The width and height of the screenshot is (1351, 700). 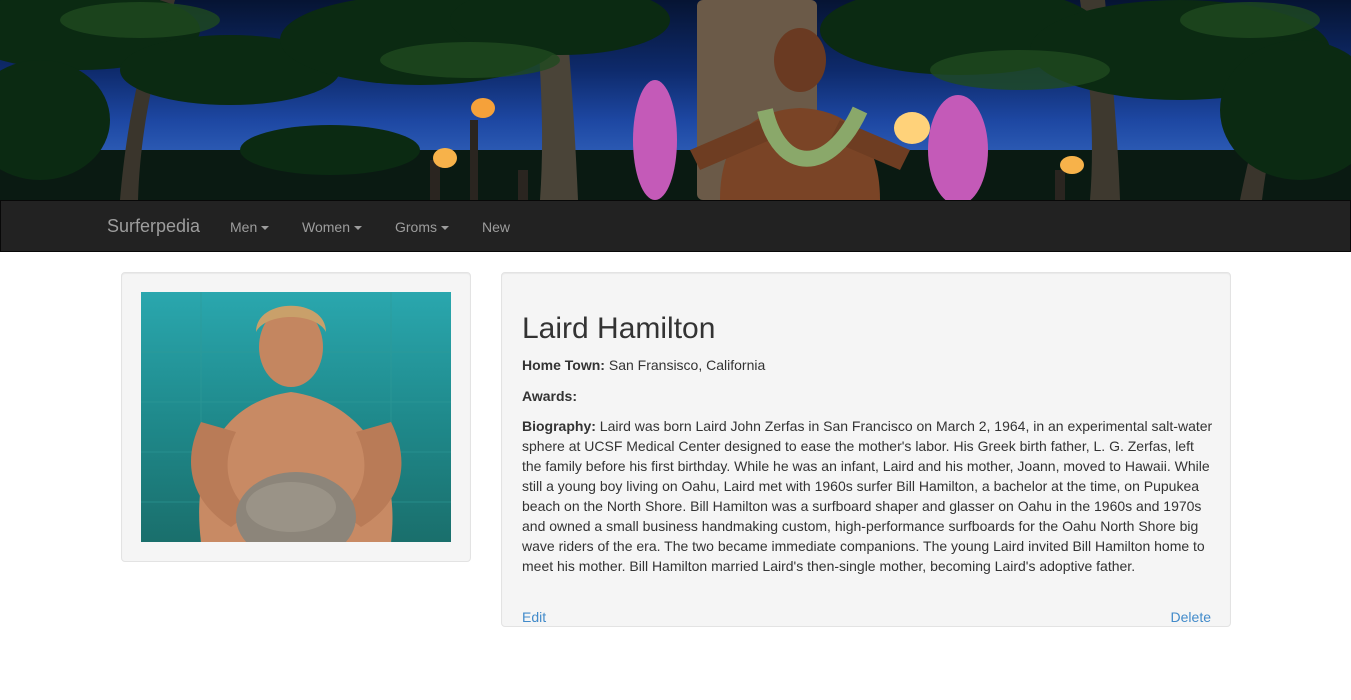 I want to click on nav-groms-dropdown: Groms, so click(x=422, y=227).